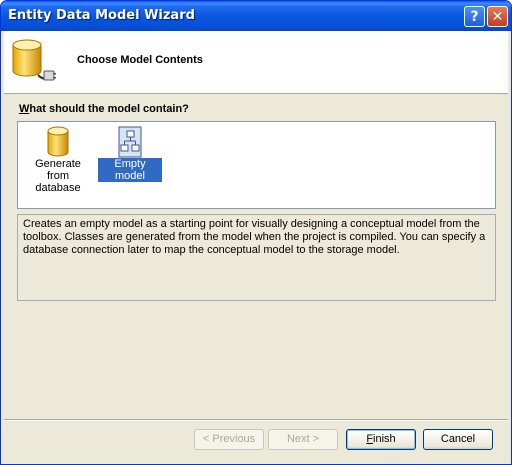 Image resolution: width=512 pixels, height=465 pixels. I want to click on option-label: Empty model, so click(130, 170).